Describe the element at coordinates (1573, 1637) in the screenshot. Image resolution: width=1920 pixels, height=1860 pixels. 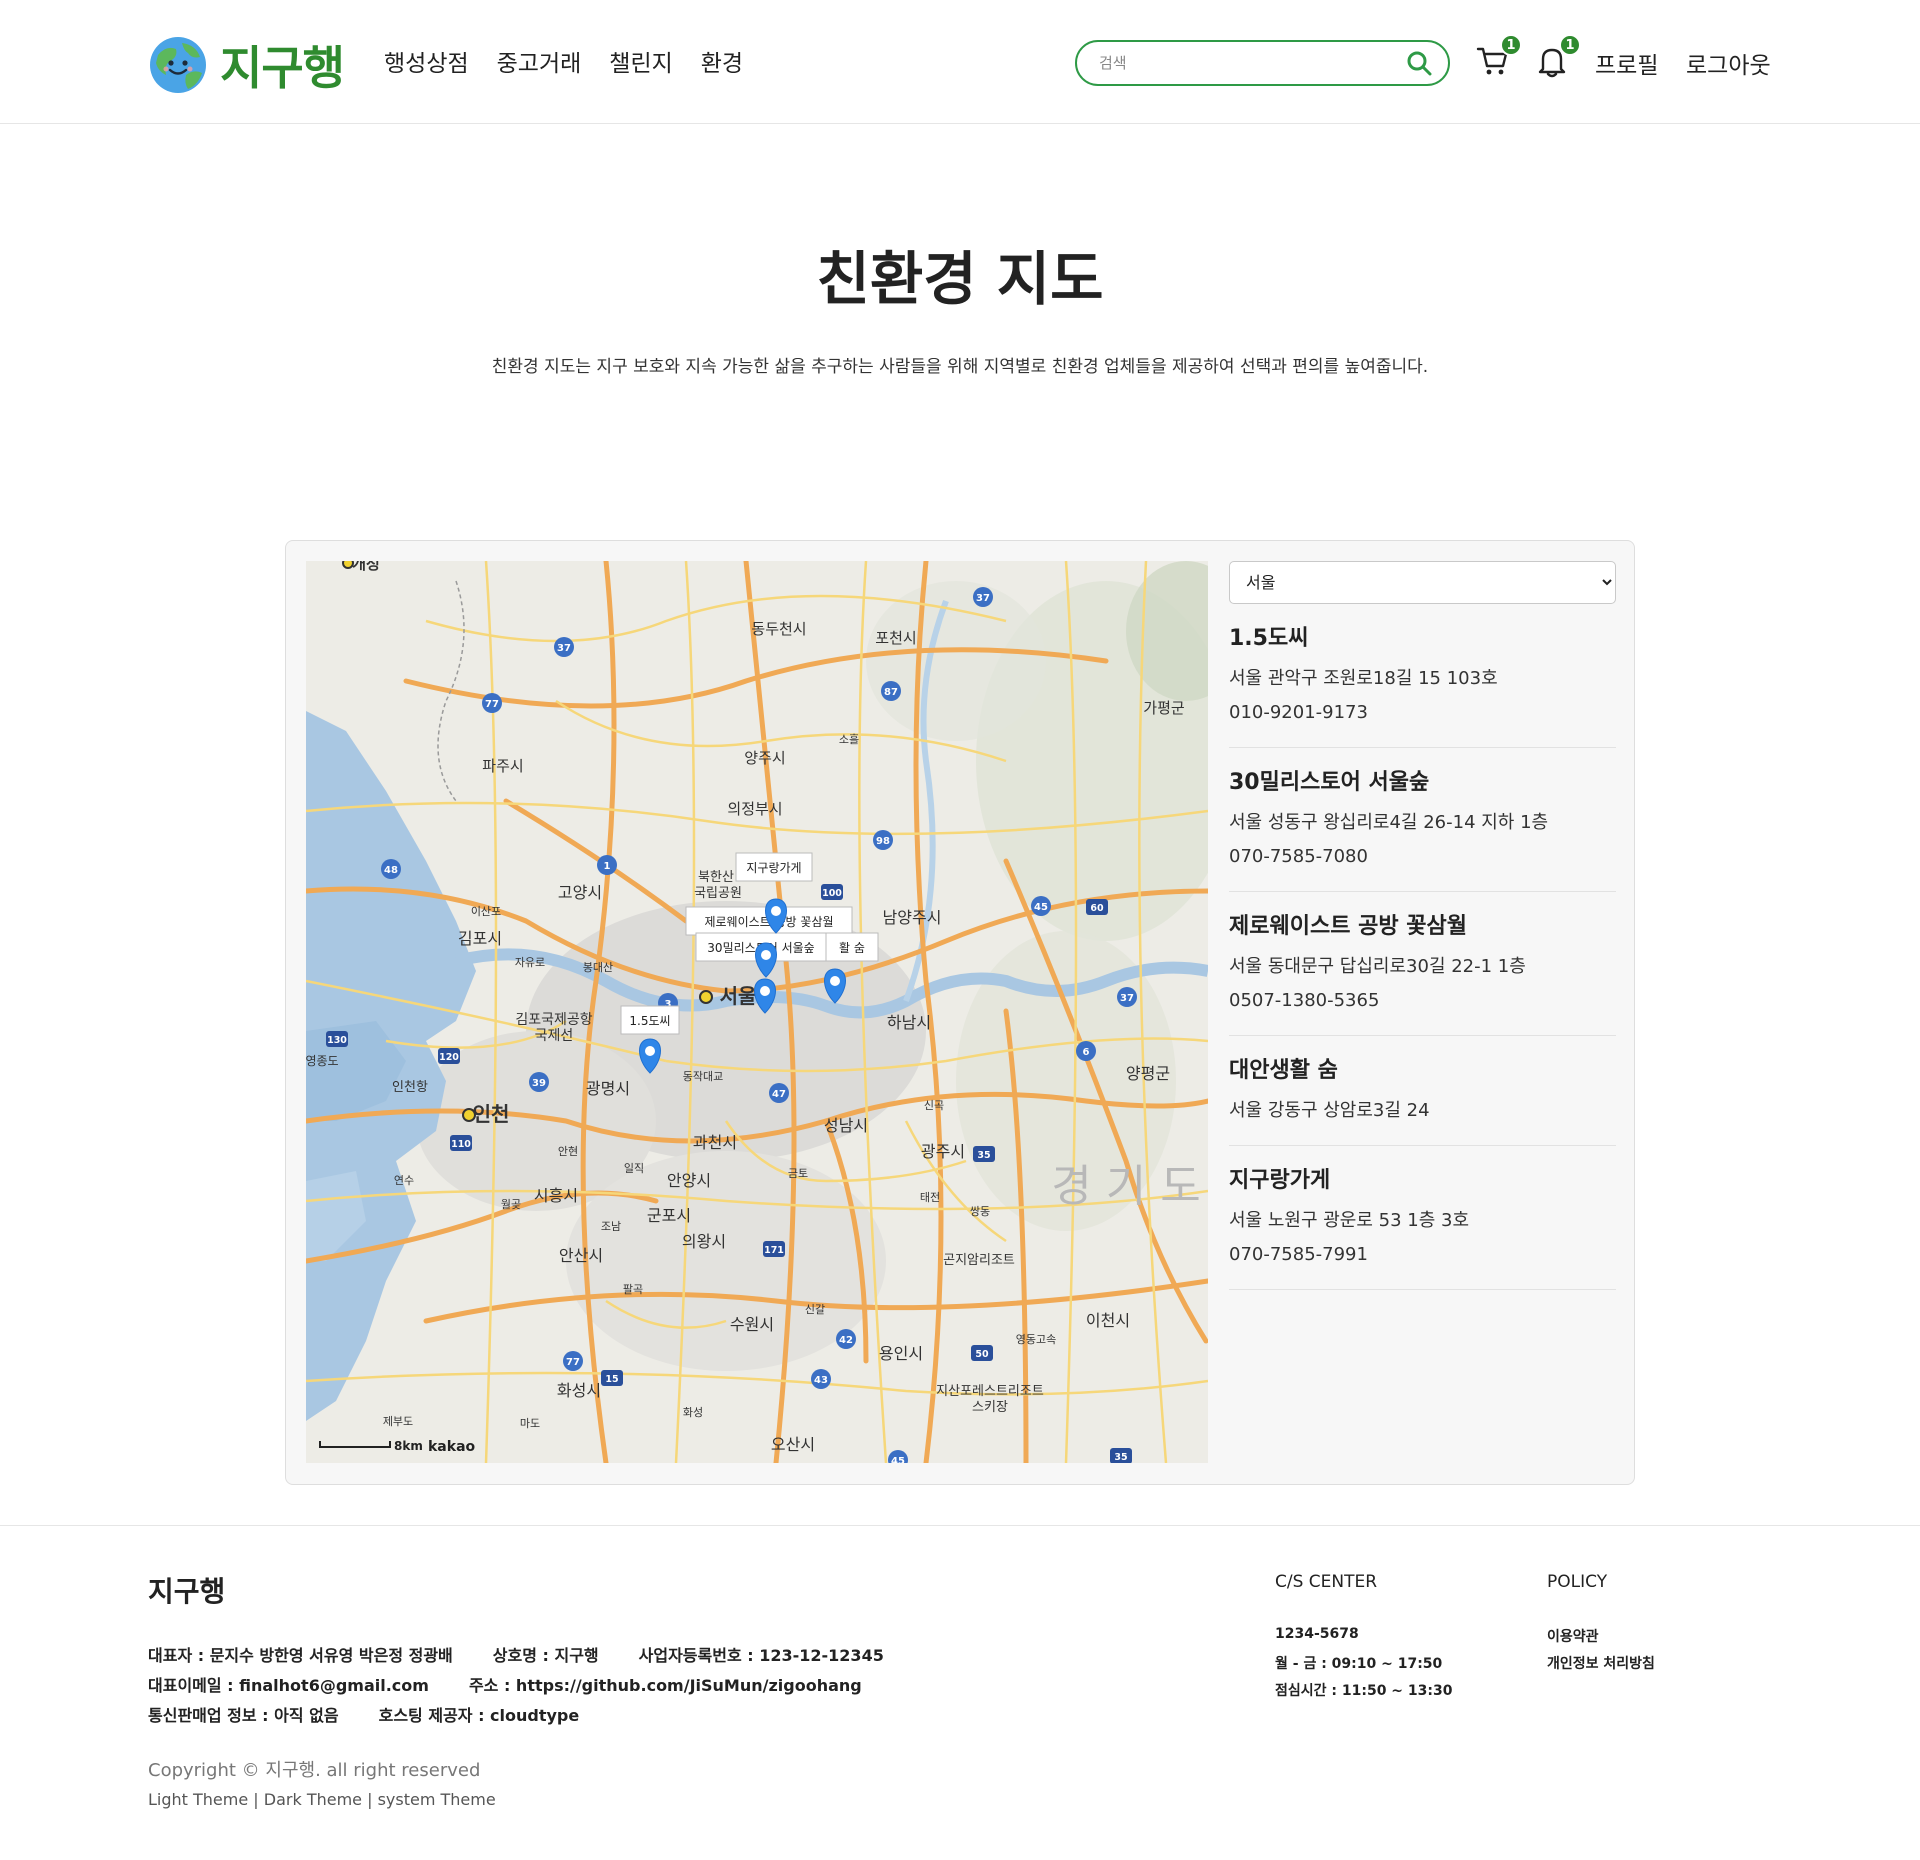
I see `terms-link: 이용약관` at that location.